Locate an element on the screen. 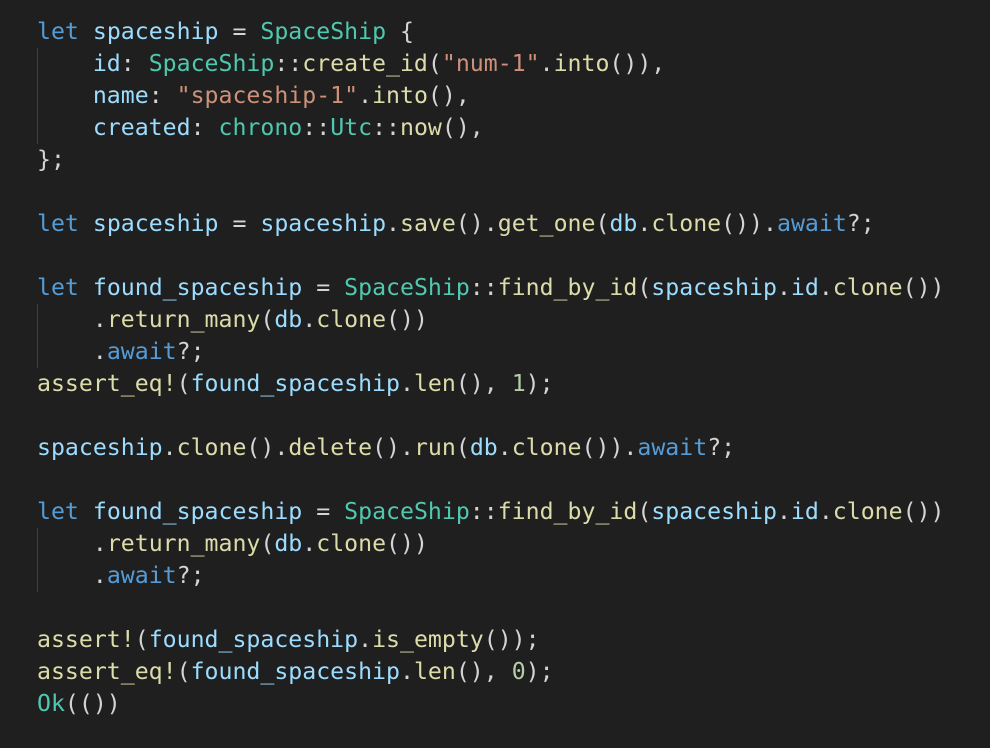 This screenshot has height=748, width=990. code-token: is_empty is located at coordinates (428, 639).